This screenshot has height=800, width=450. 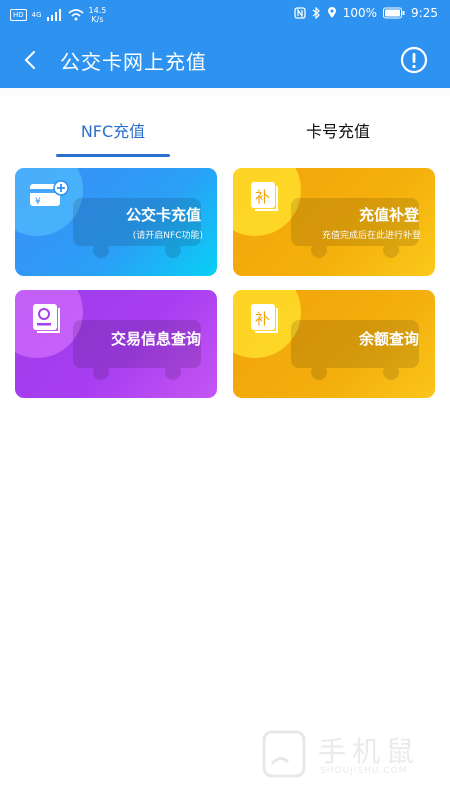 I want to click on card-bus-card-recharge: ¥ 公交卡充值 (请开启NFC功能), so click(x=116, y=222).